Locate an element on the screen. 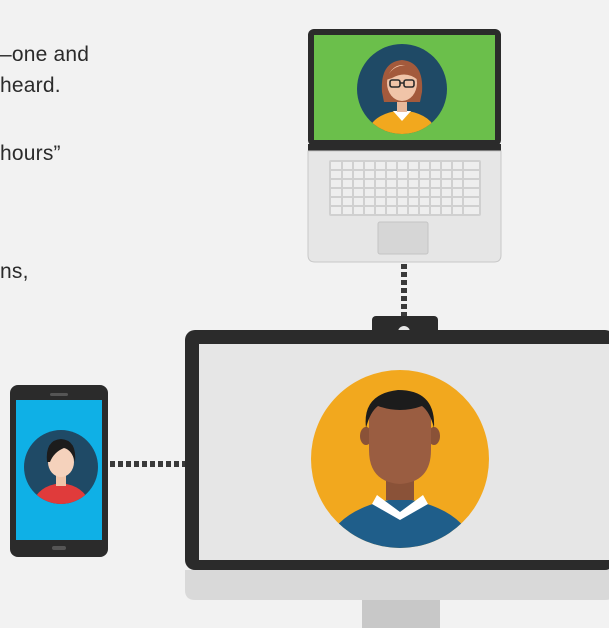 This screenshot has width=609, height=628. laptop-trackpad is located at coordinates (403, 238).